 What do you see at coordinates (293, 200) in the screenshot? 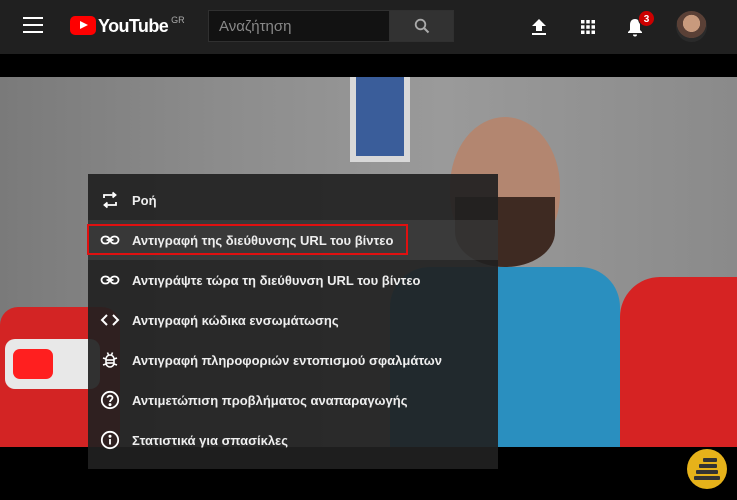
I see `menu-item-loop: Ροή` at bounding box center [293, 200].